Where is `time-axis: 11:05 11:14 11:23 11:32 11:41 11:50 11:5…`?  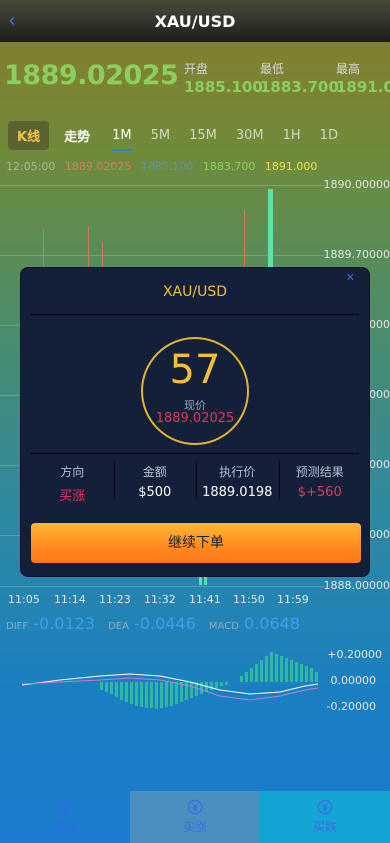
time-axis: 11:05 11:14 11:23 11:32 11:41 11:50 11:5… is located at coordinates (165, 600).